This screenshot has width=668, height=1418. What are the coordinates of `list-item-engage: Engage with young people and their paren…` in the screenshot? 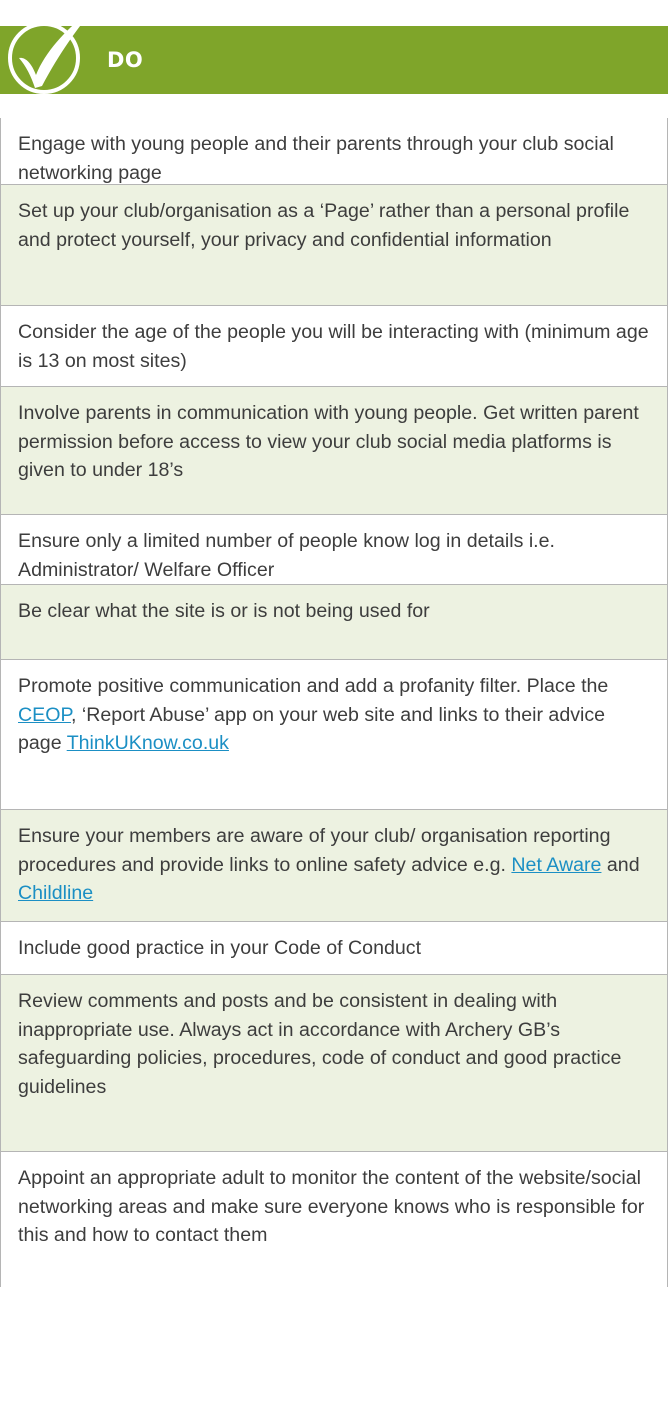 It's located at (334, 151).